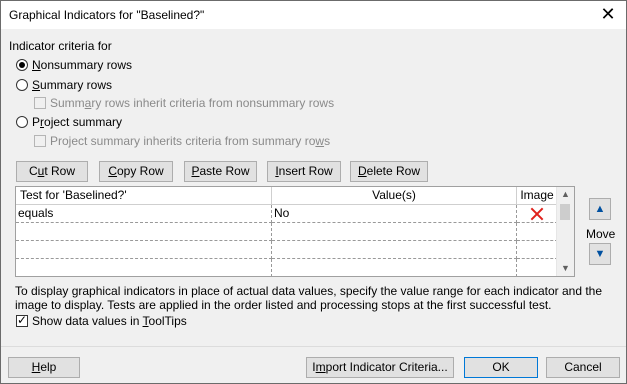 This screenshot has width=627, height=384. Describe the element at coordinates (22, 122) in the screenshot. I see `radio-project-summary` at that location.